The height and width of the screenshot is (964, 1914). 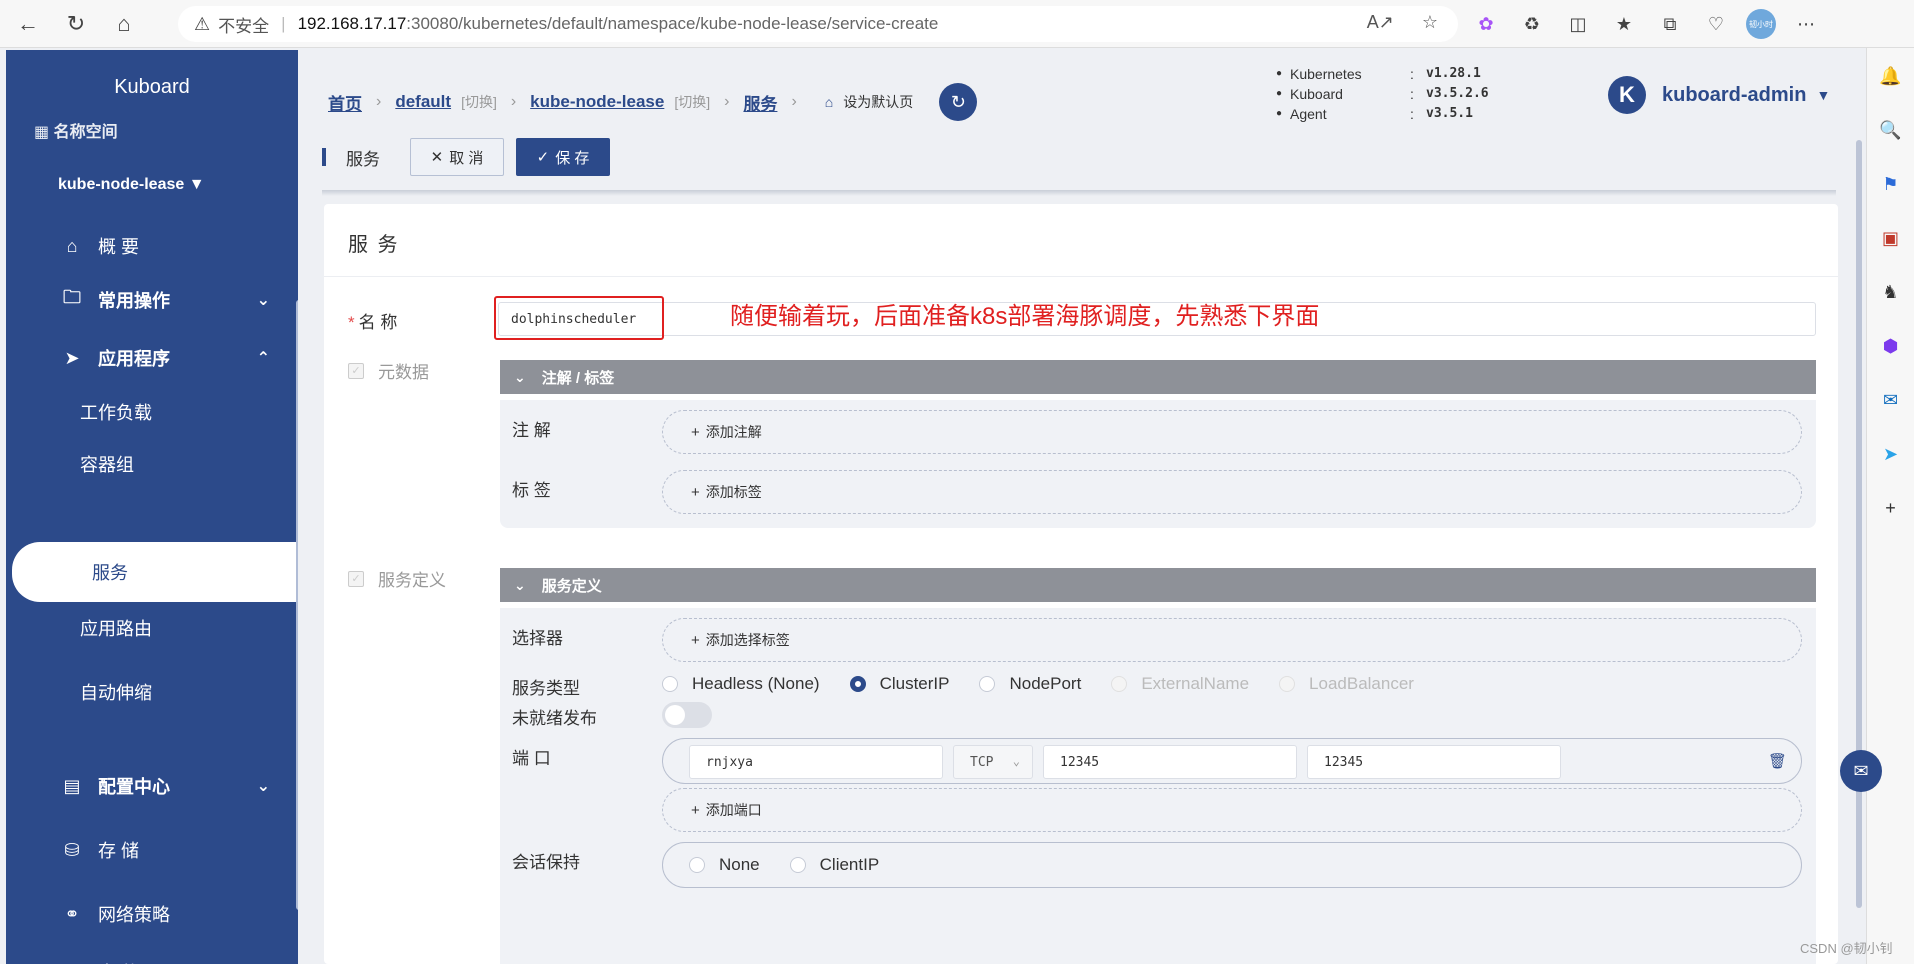 What do you see at coordinates (741, 684) in the screenshot?
I see `radio-headless: Headless (None)` at bounding box center [741, 684].